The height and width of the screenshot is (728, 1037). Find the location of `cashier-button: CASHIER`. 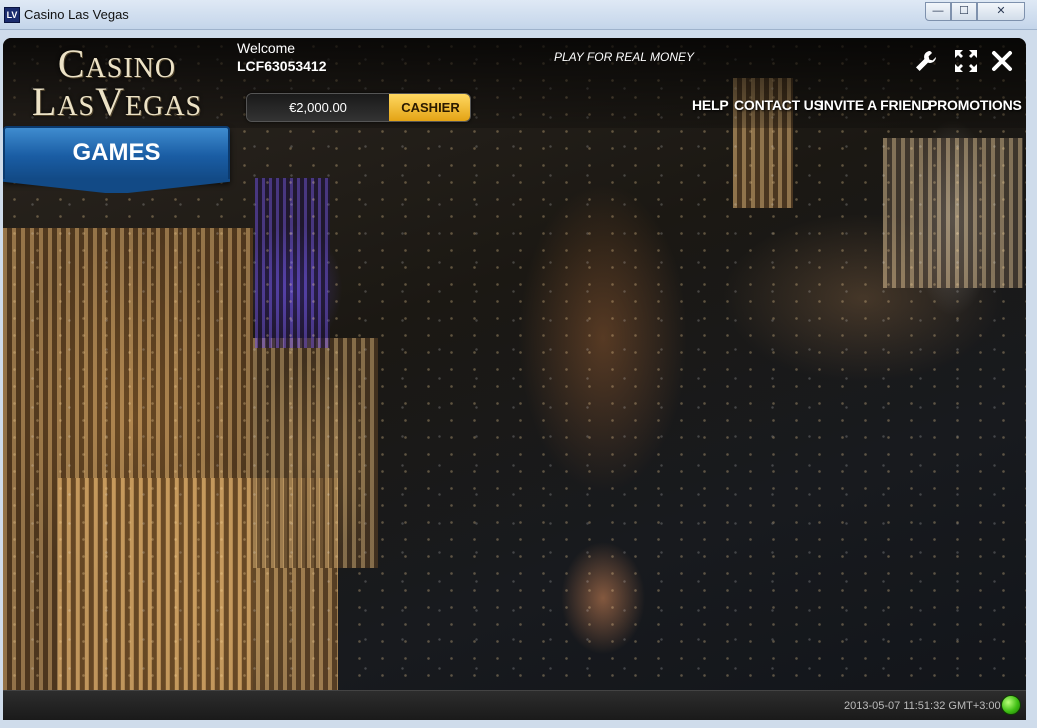

cashier-button: CASHIER is located at coordinates (429, 107).